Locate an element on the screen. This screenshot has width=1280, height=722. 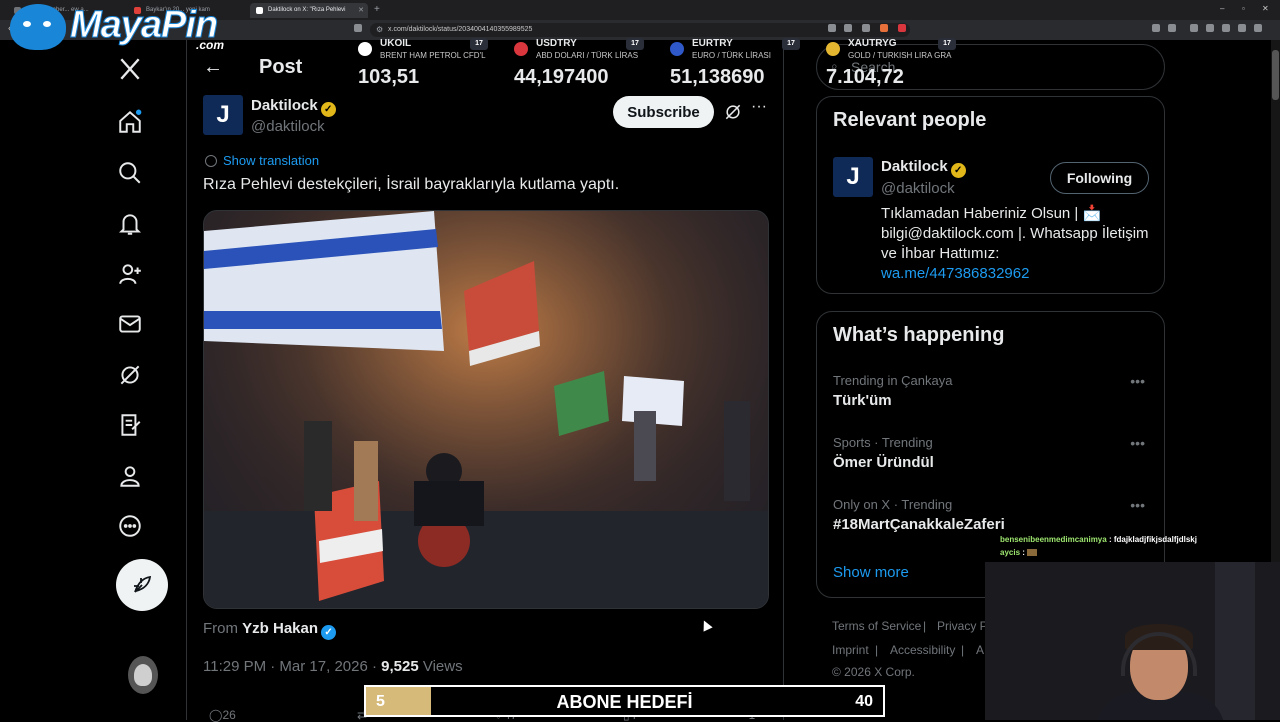
relevant-avatar: J is located at coordinates (853, 177).